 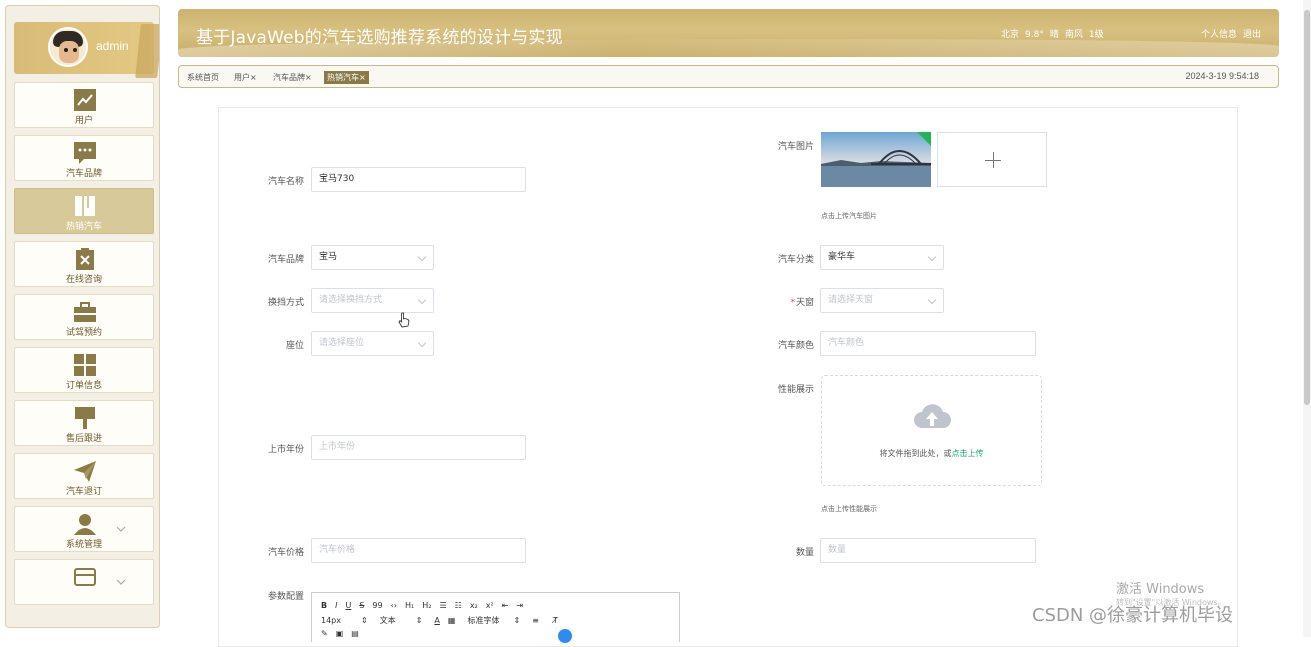 I want to click on page-scrollbar-thumb, so click(x=1307, y=207).